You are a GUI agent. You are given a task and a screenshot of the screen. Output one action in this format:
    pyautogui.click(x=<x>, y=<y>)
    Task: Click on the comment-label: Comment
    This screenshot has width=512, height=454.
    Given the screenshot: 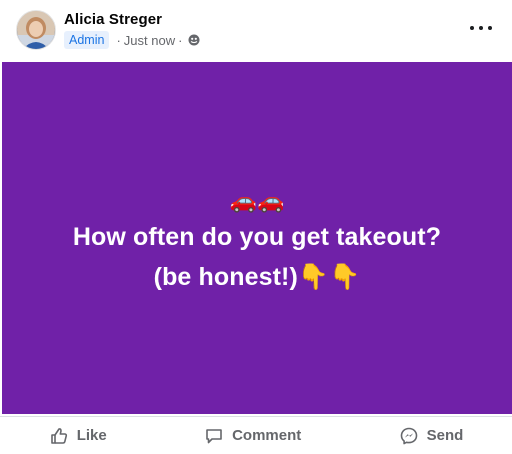 What is the action you would take?
    pyautogui.click(x=267, y=435)
    